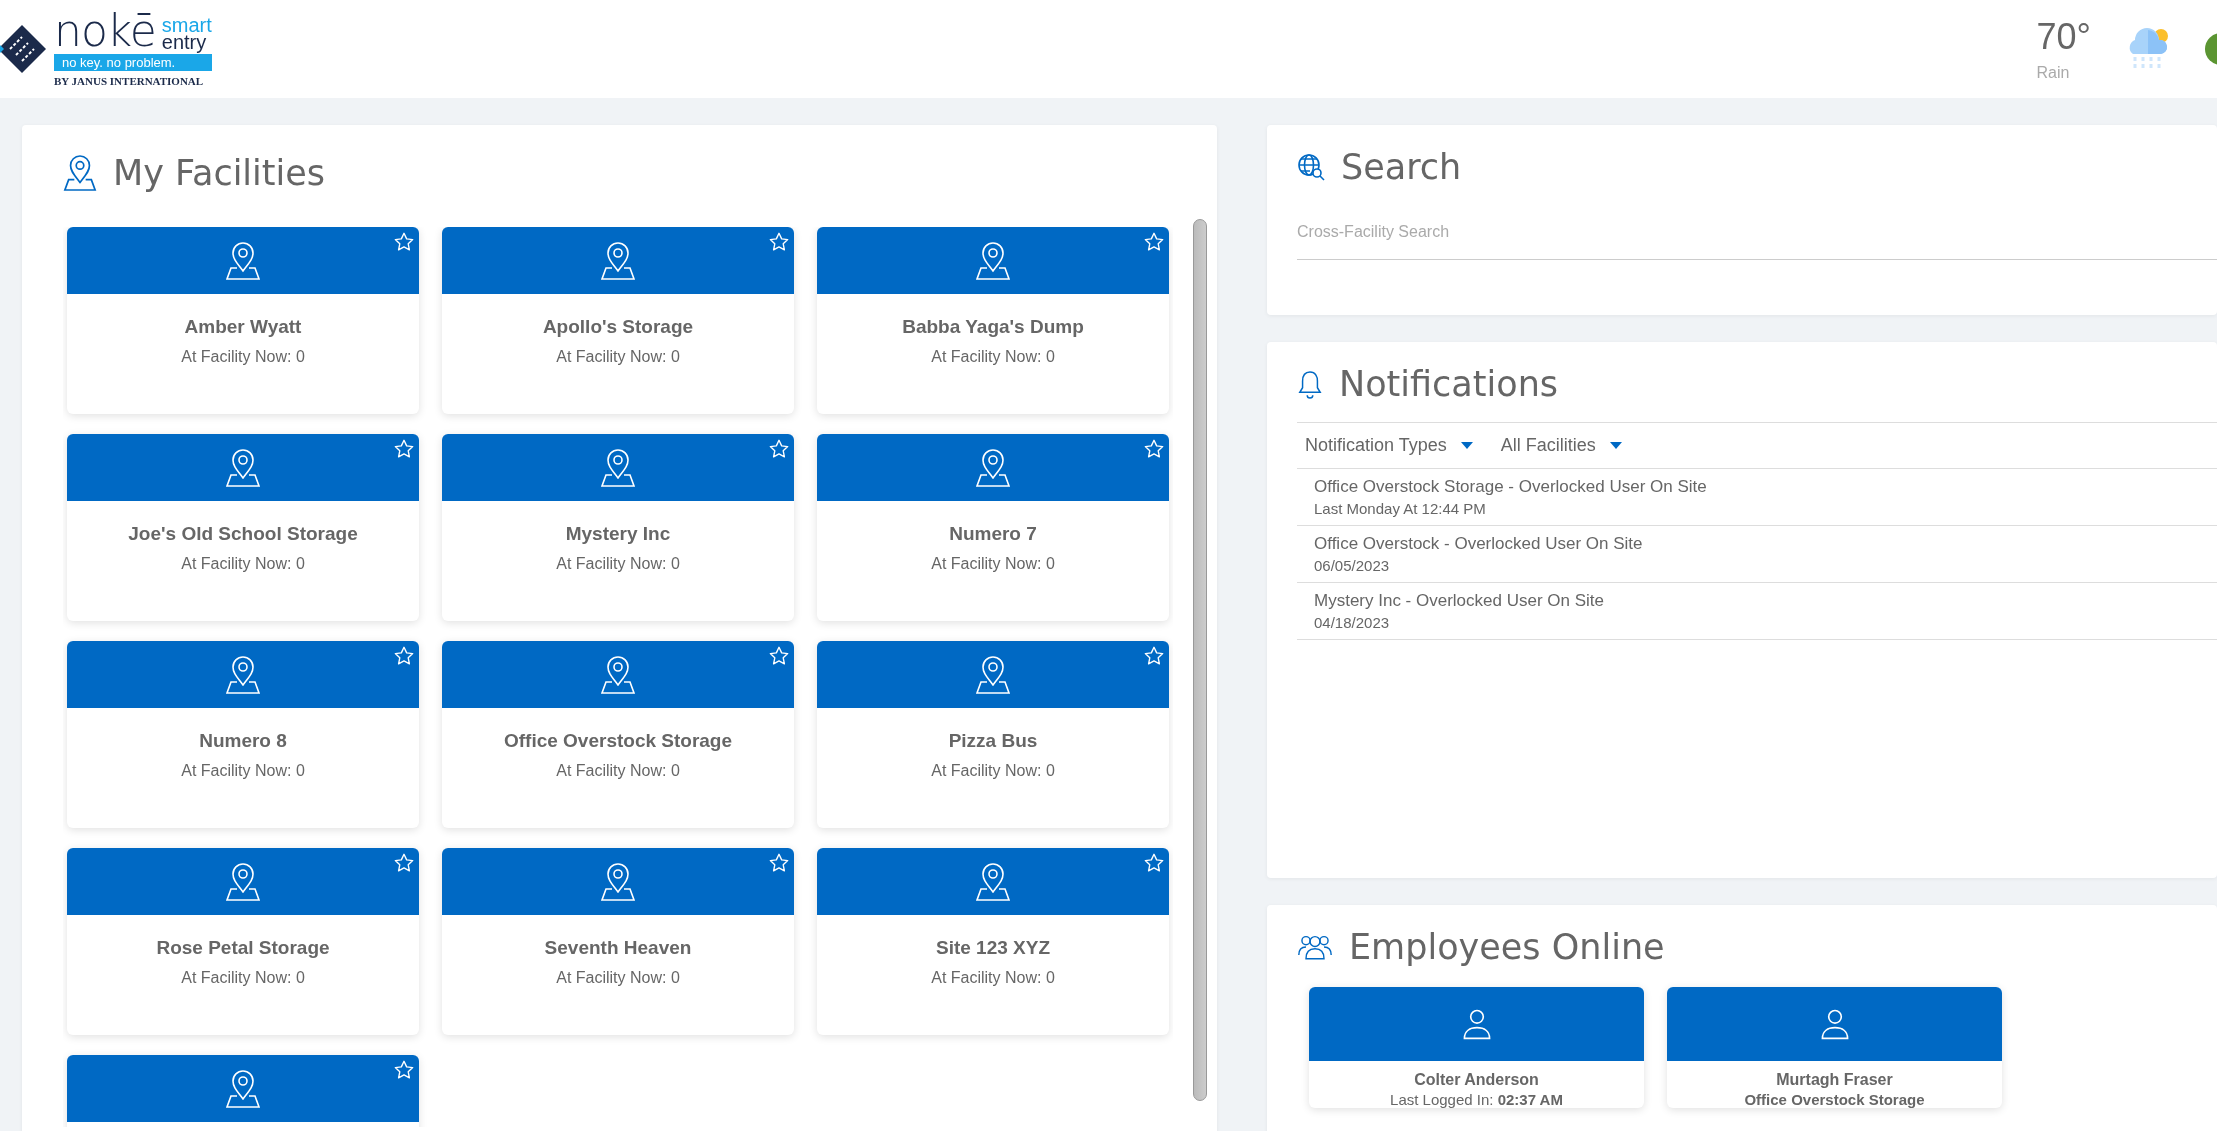 The height and width of the screenshot is (1131, 2217). I want to click on logo-tagline: no key. no problem., so click(133, 62).